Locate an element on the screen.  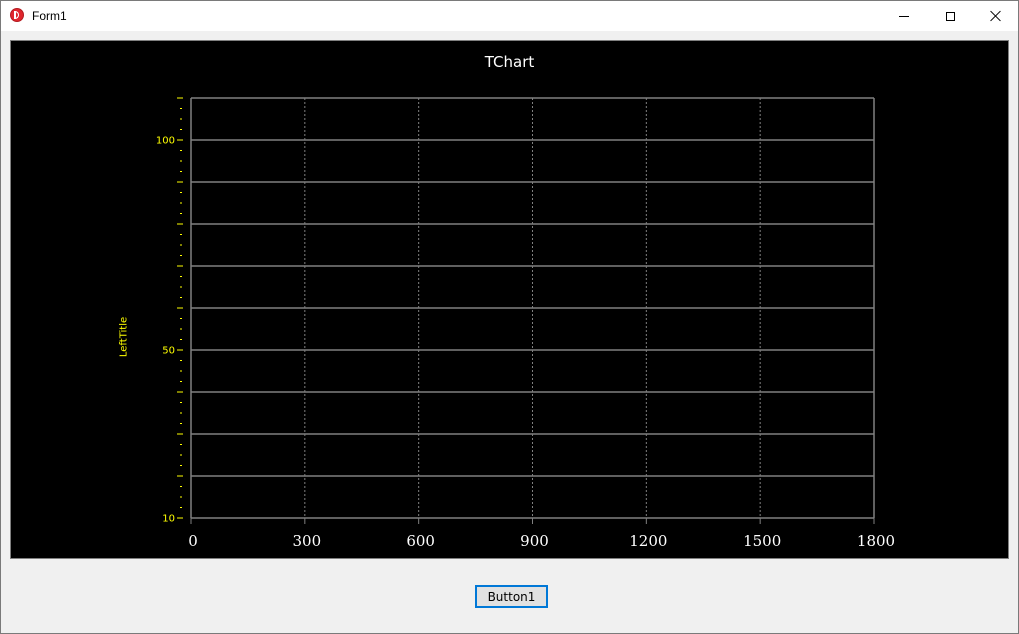
close-button is located at coordinates (996, 16).